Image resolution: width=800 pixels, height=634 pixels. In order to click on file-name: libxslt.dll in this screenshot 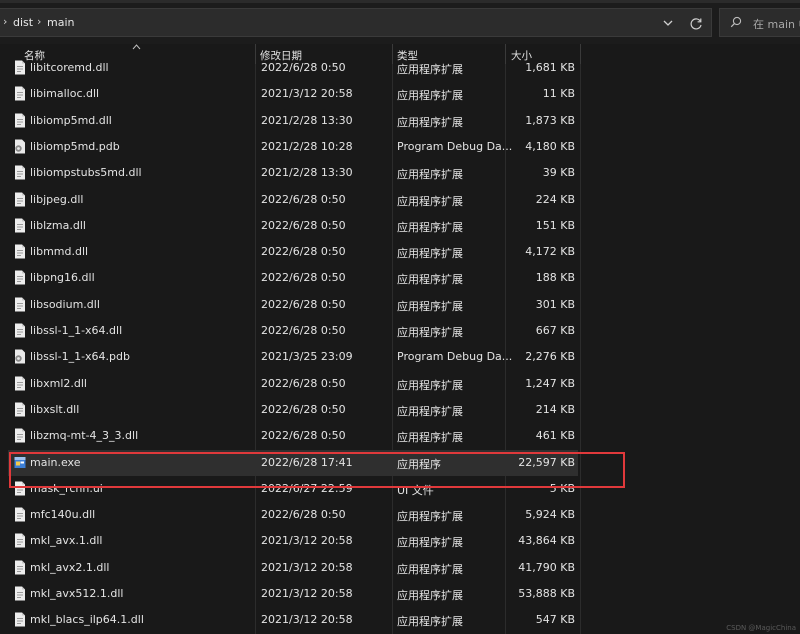, I will do `click(54, 409)`.